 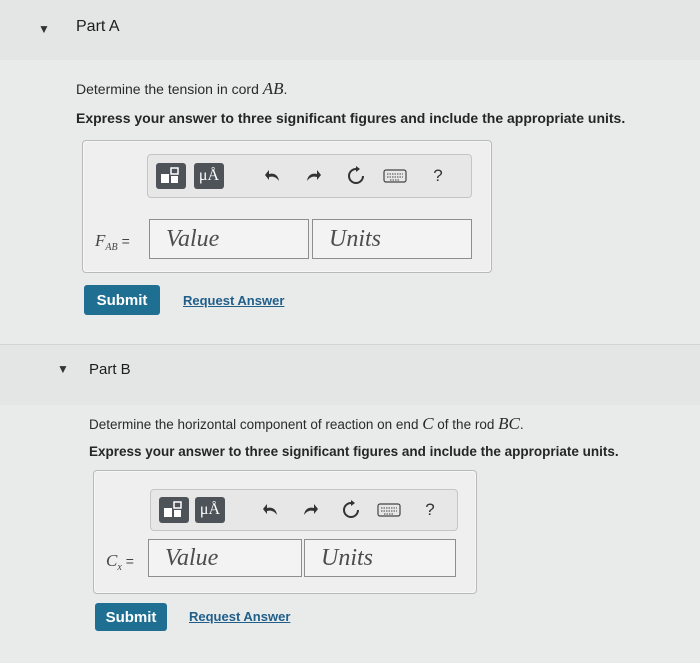 What do you see at coordinates (182, 88) in the screenshot?
I see `part-a-question: Determine the tension in cord AB.` at bounding box center [182, 88].